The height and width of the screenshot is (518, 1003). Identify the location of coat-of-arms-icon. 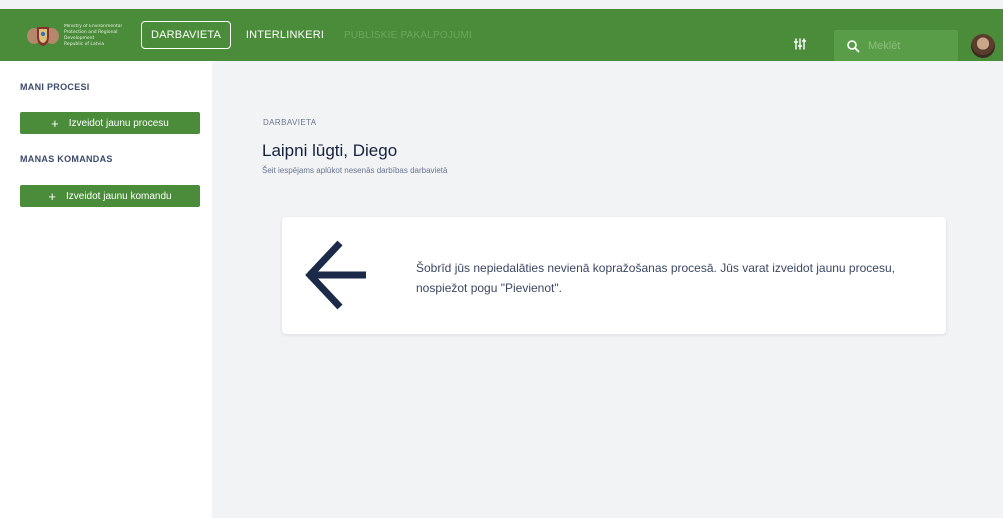
(43, 36).